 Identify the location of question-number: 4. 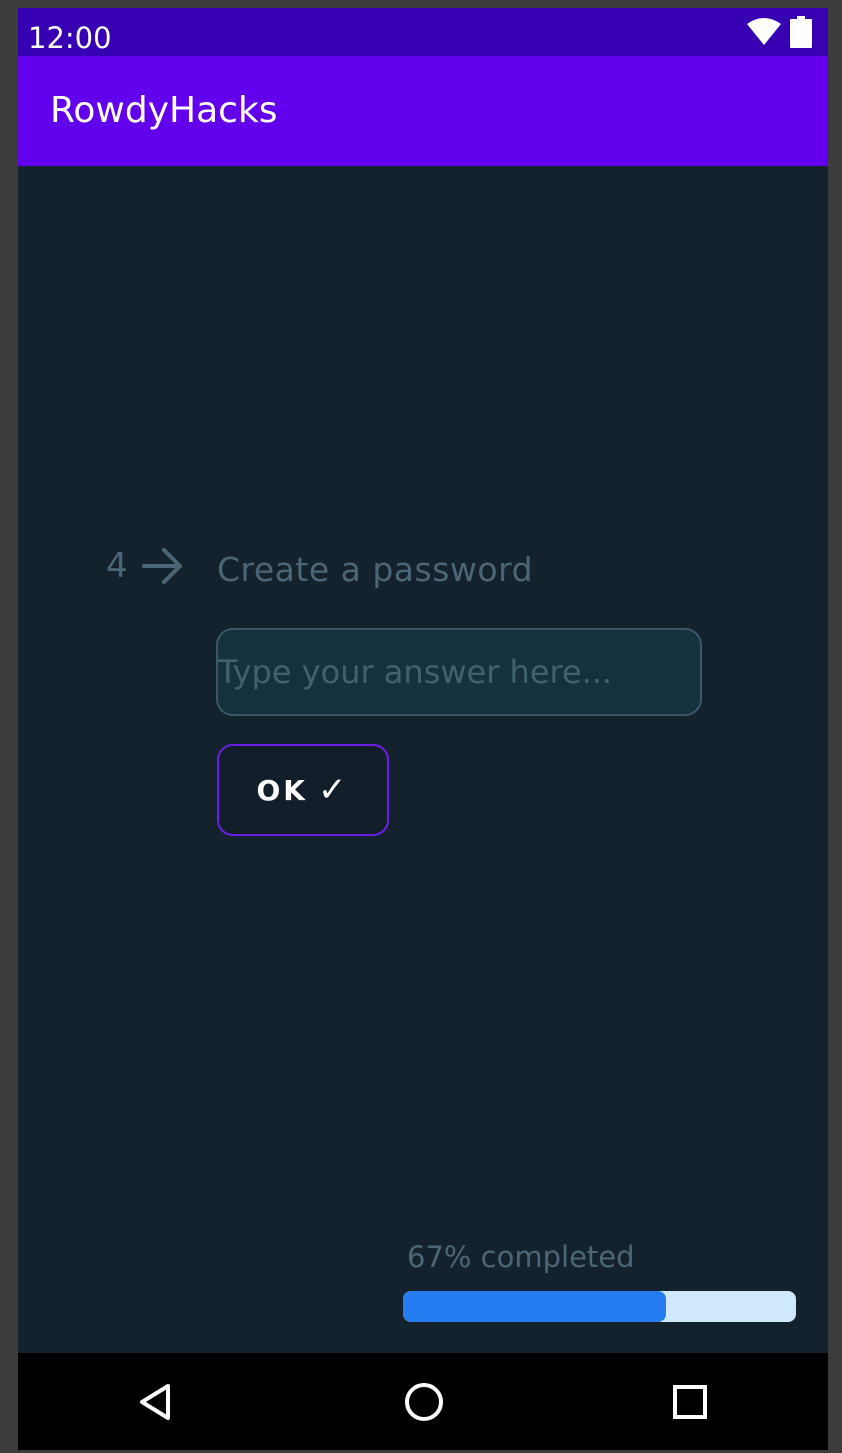
(145, 566).